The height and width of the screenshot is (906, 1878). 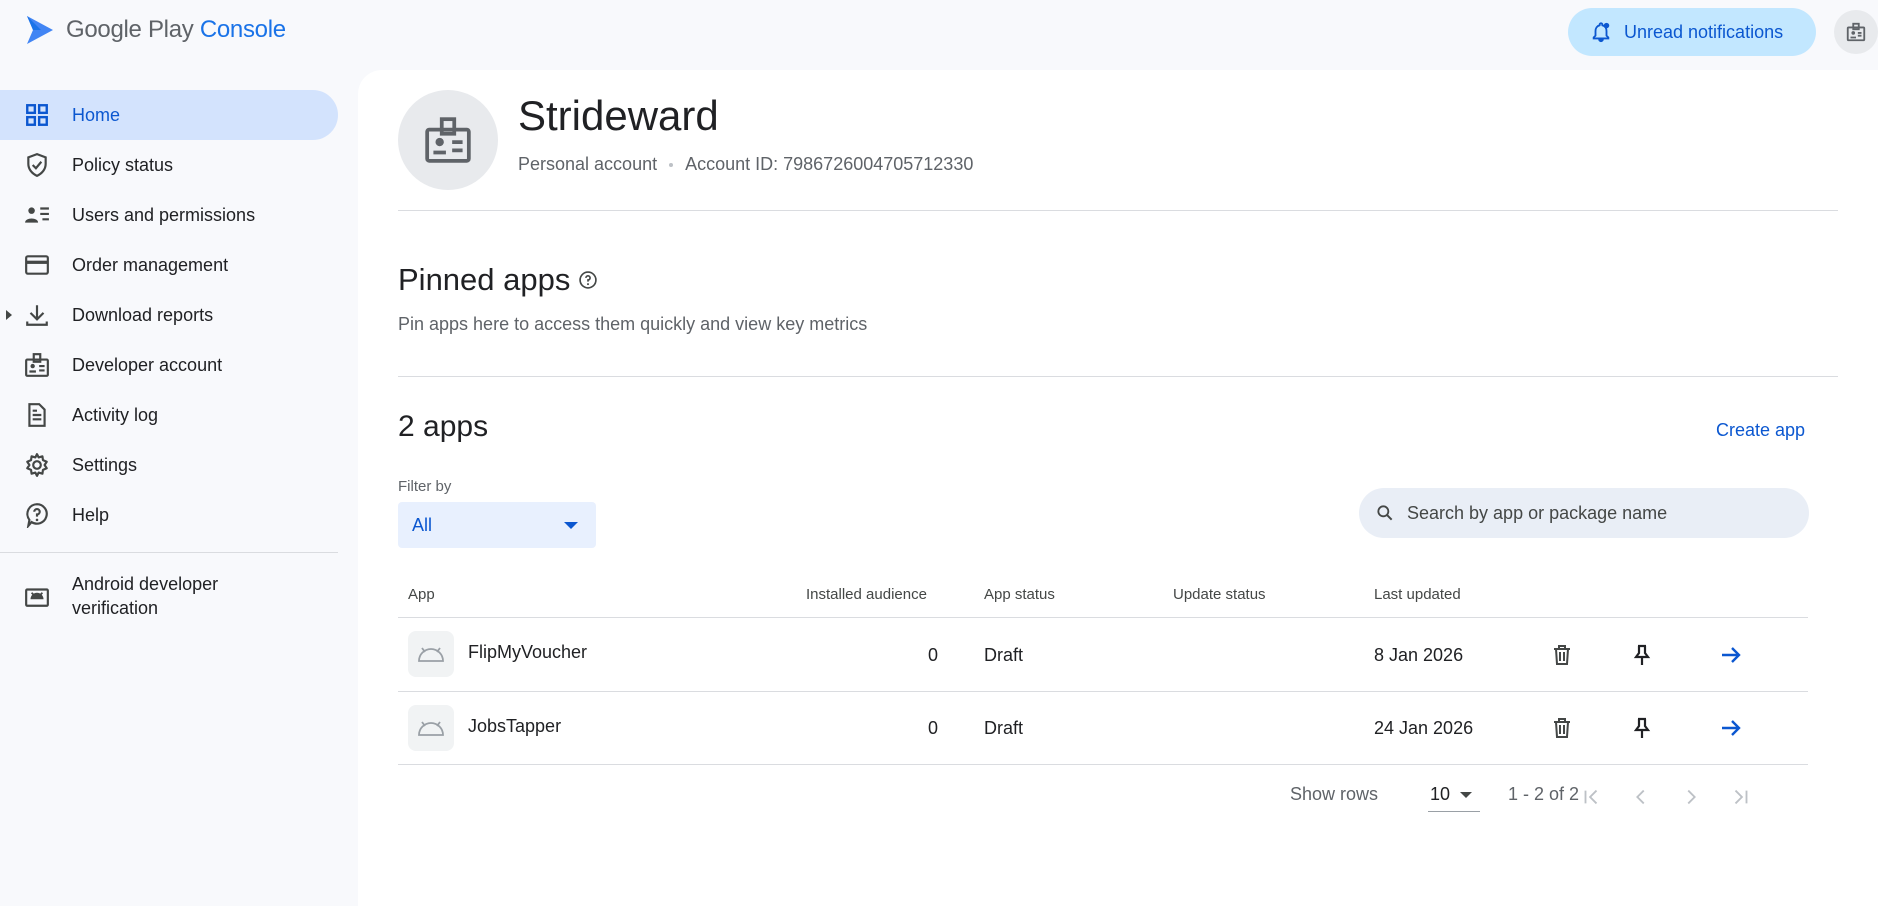 I want to click on unread-notifications-button: Unread notifications, so click(x=1692, y=32).